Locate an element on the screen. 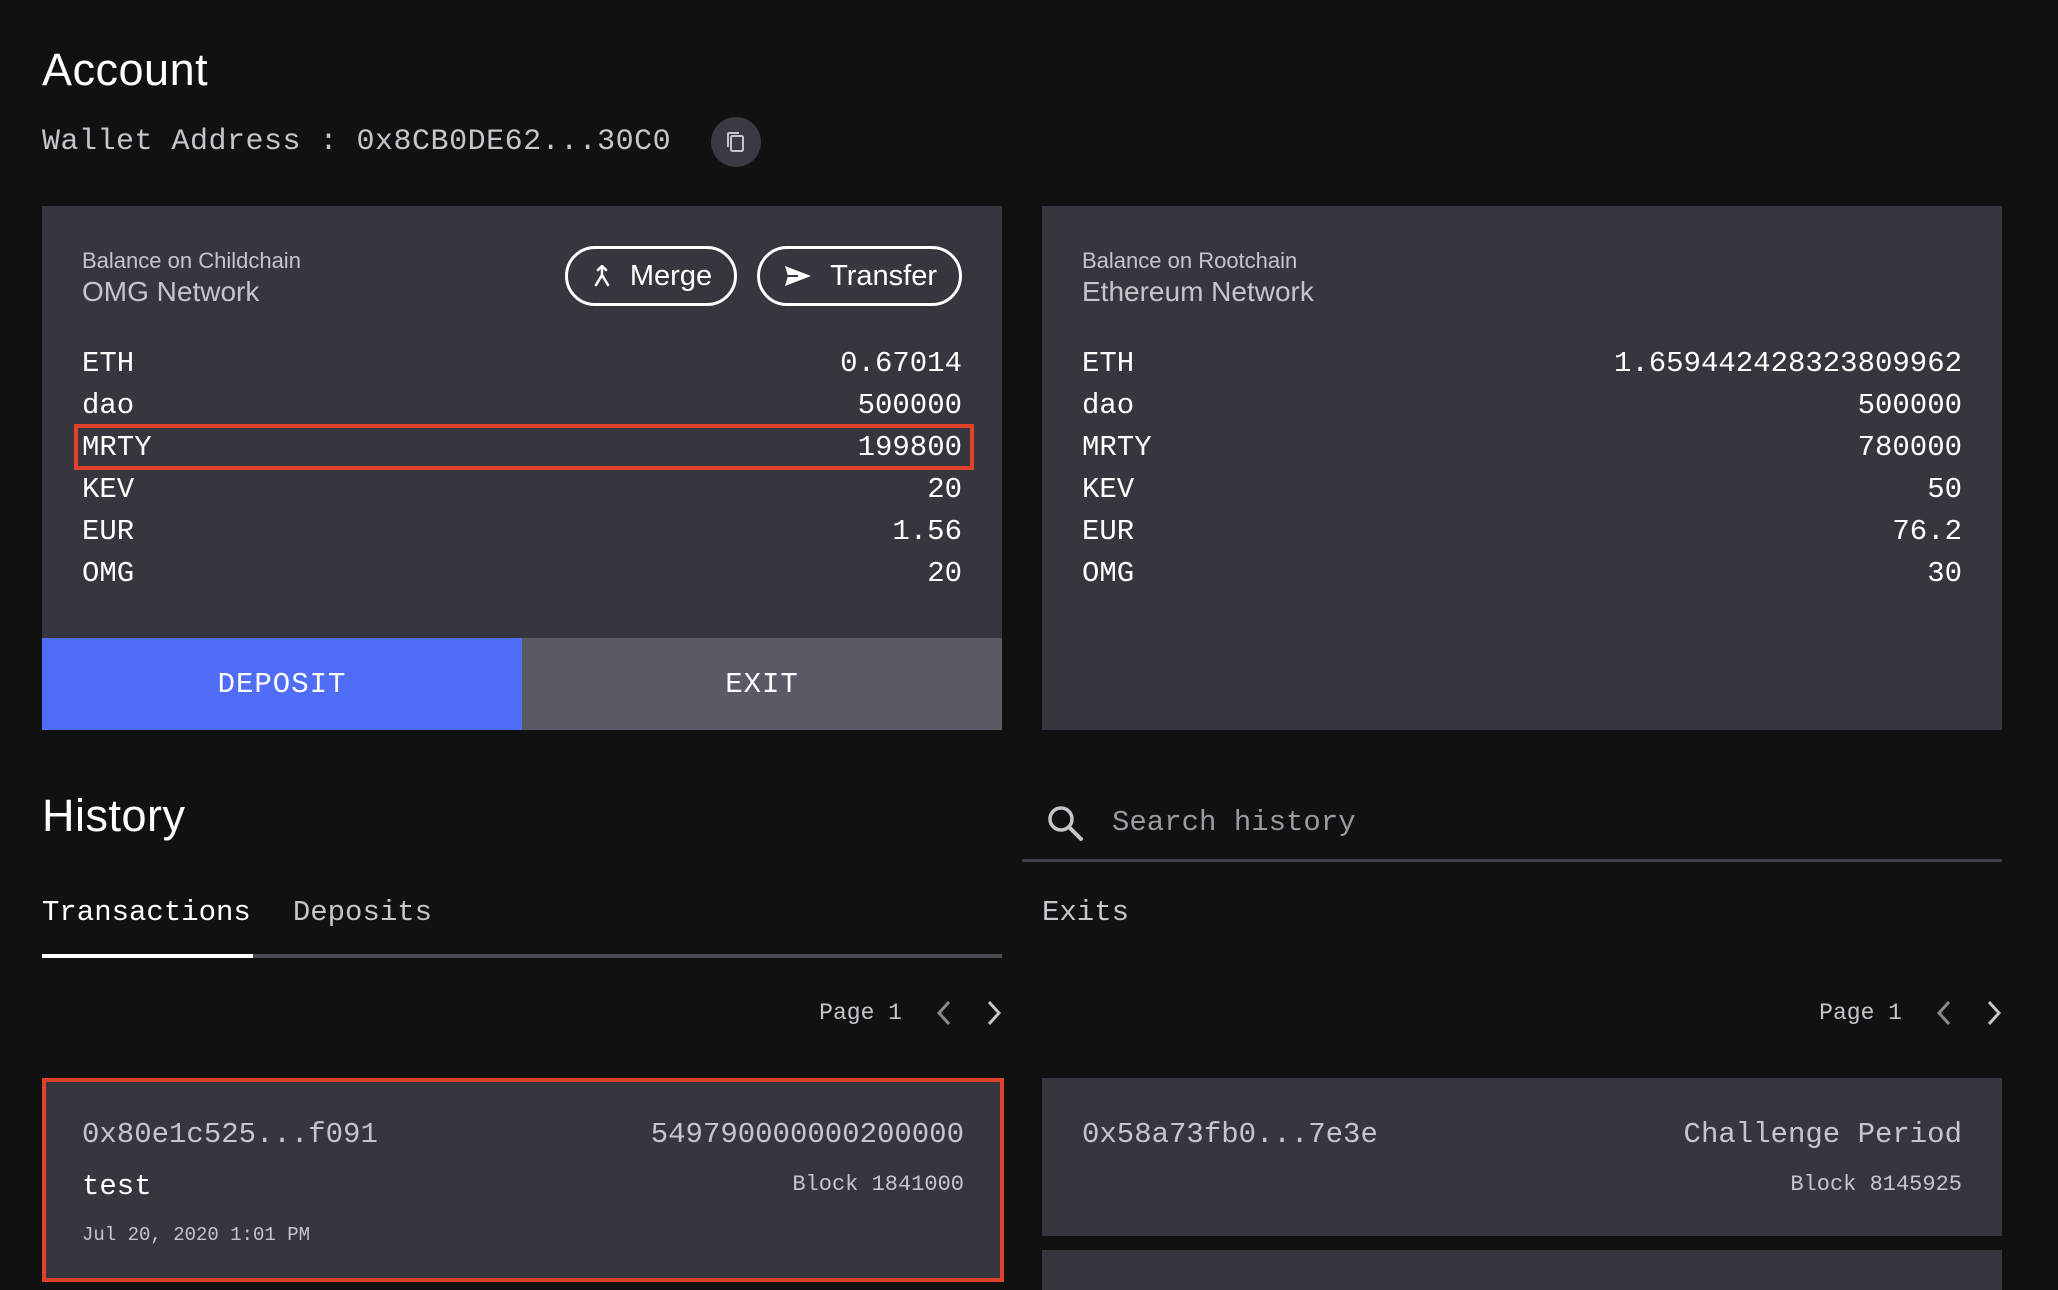 The width and height of the screenshot is (2058, 1290). merge-label: Merge is located at coordinates (671, 275).